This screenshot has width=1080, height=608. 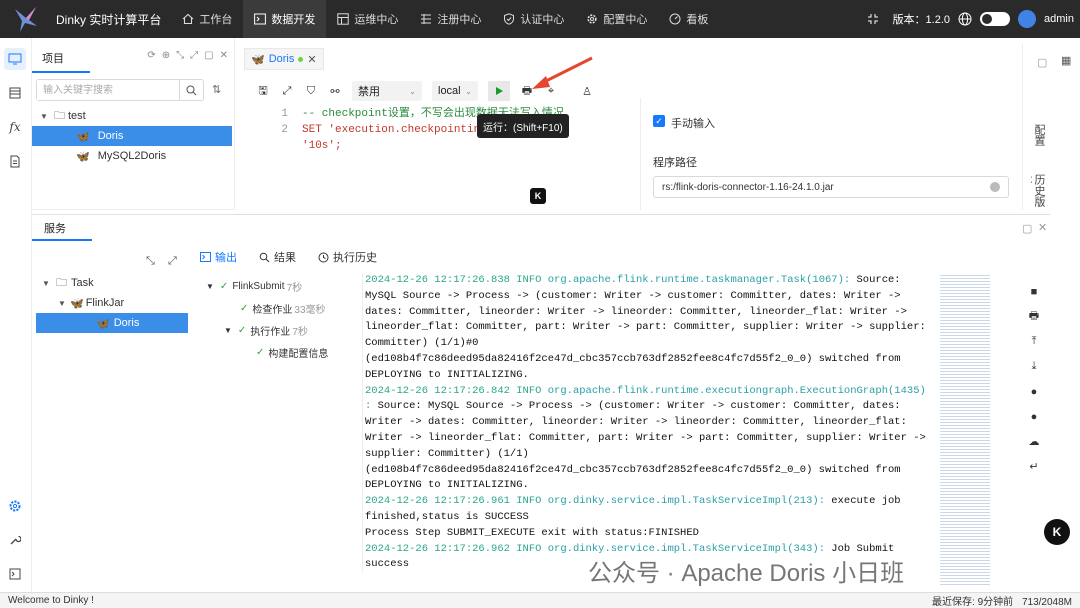 I want to click on nav-config-center: 配置中心, so click(x=616, y=19).